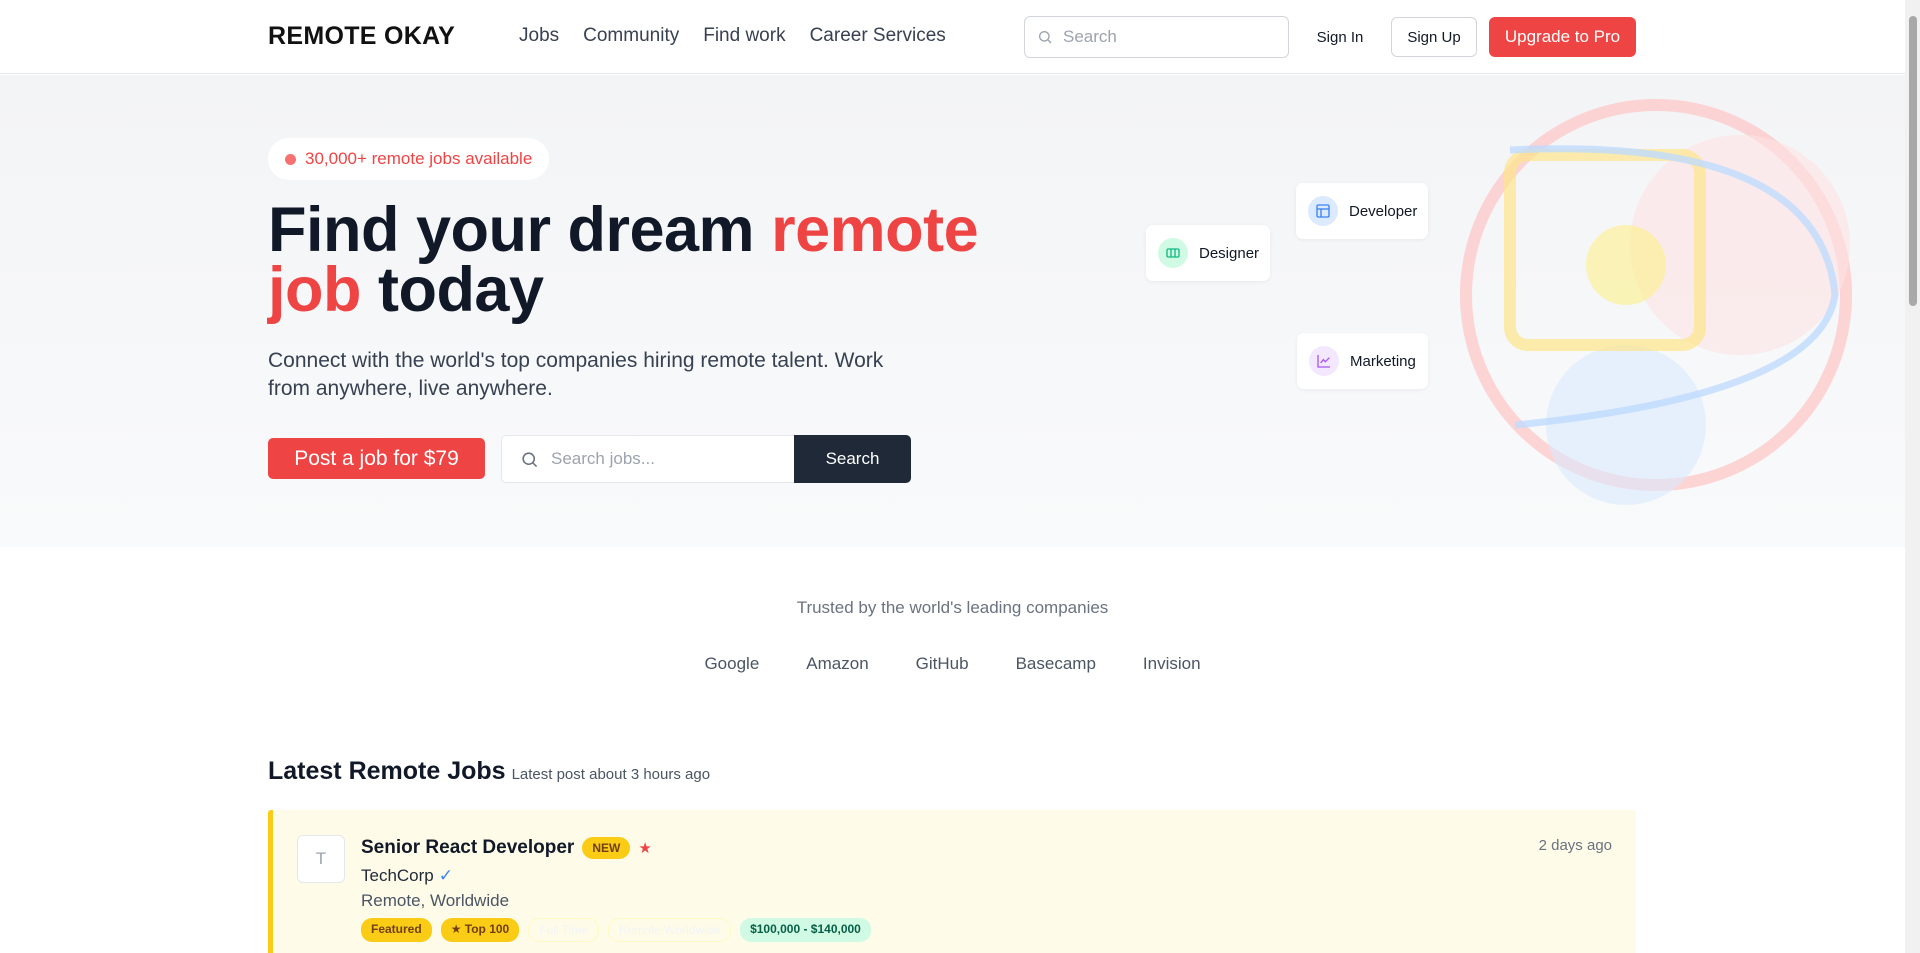  Describe the element at coordinates (396, 930) in the screenshot. I see `tag-featured: Featured` at that location.